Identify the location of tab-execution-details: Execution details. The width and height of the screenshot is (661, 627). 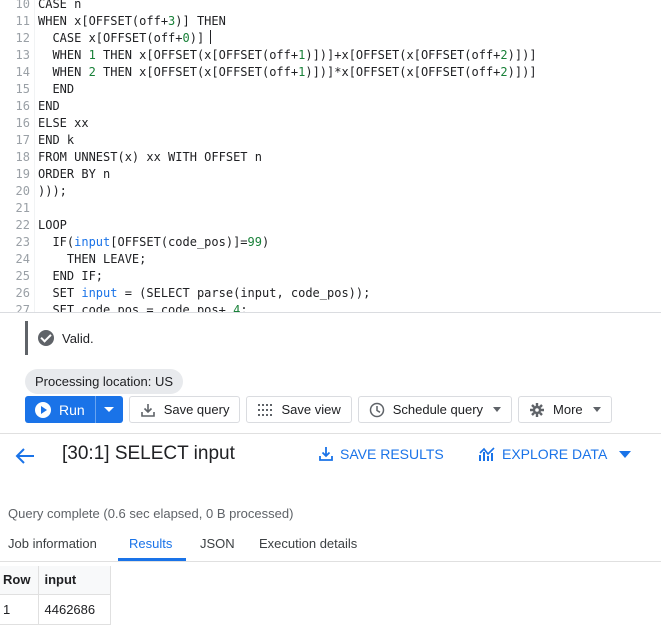
(308, 543).